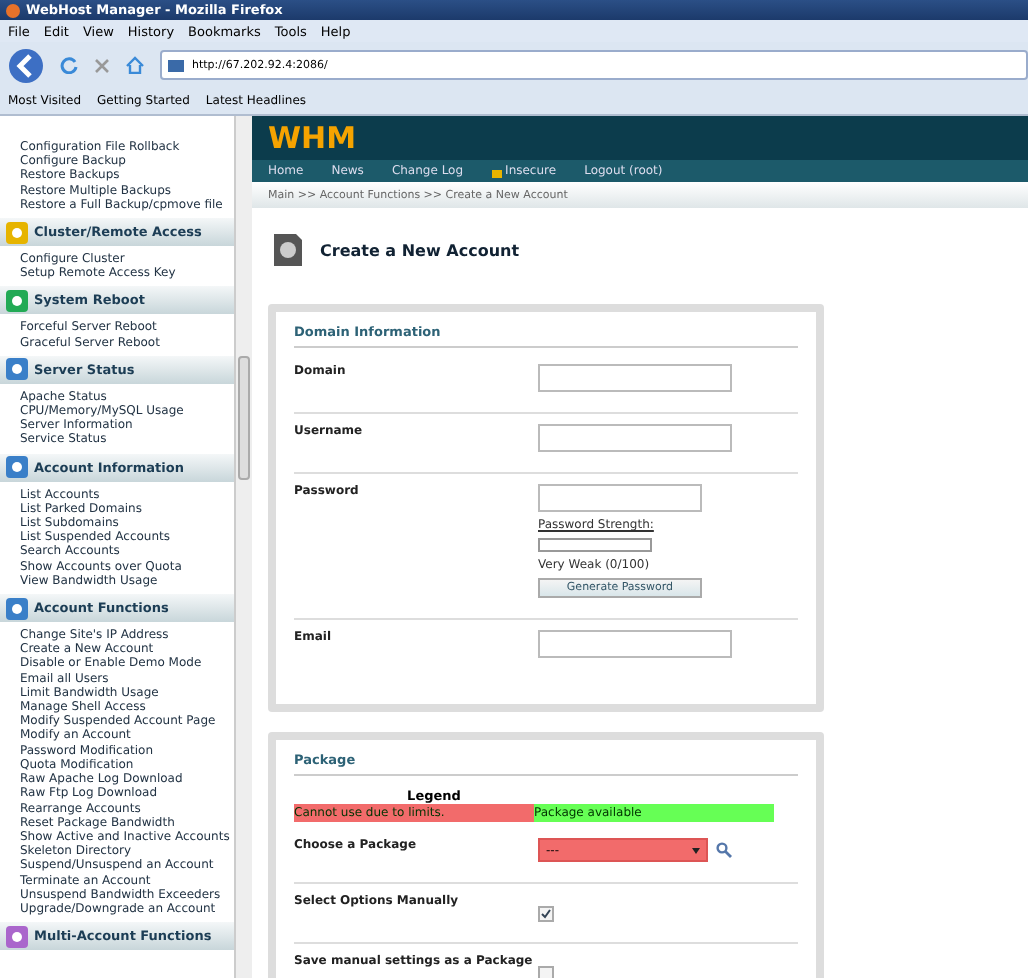 The height and width of the screenshot is (978, 1028). Describe the element at coordinates (696, 850) in the screenshot. I see `dropdown-arrow-icon` at that location.